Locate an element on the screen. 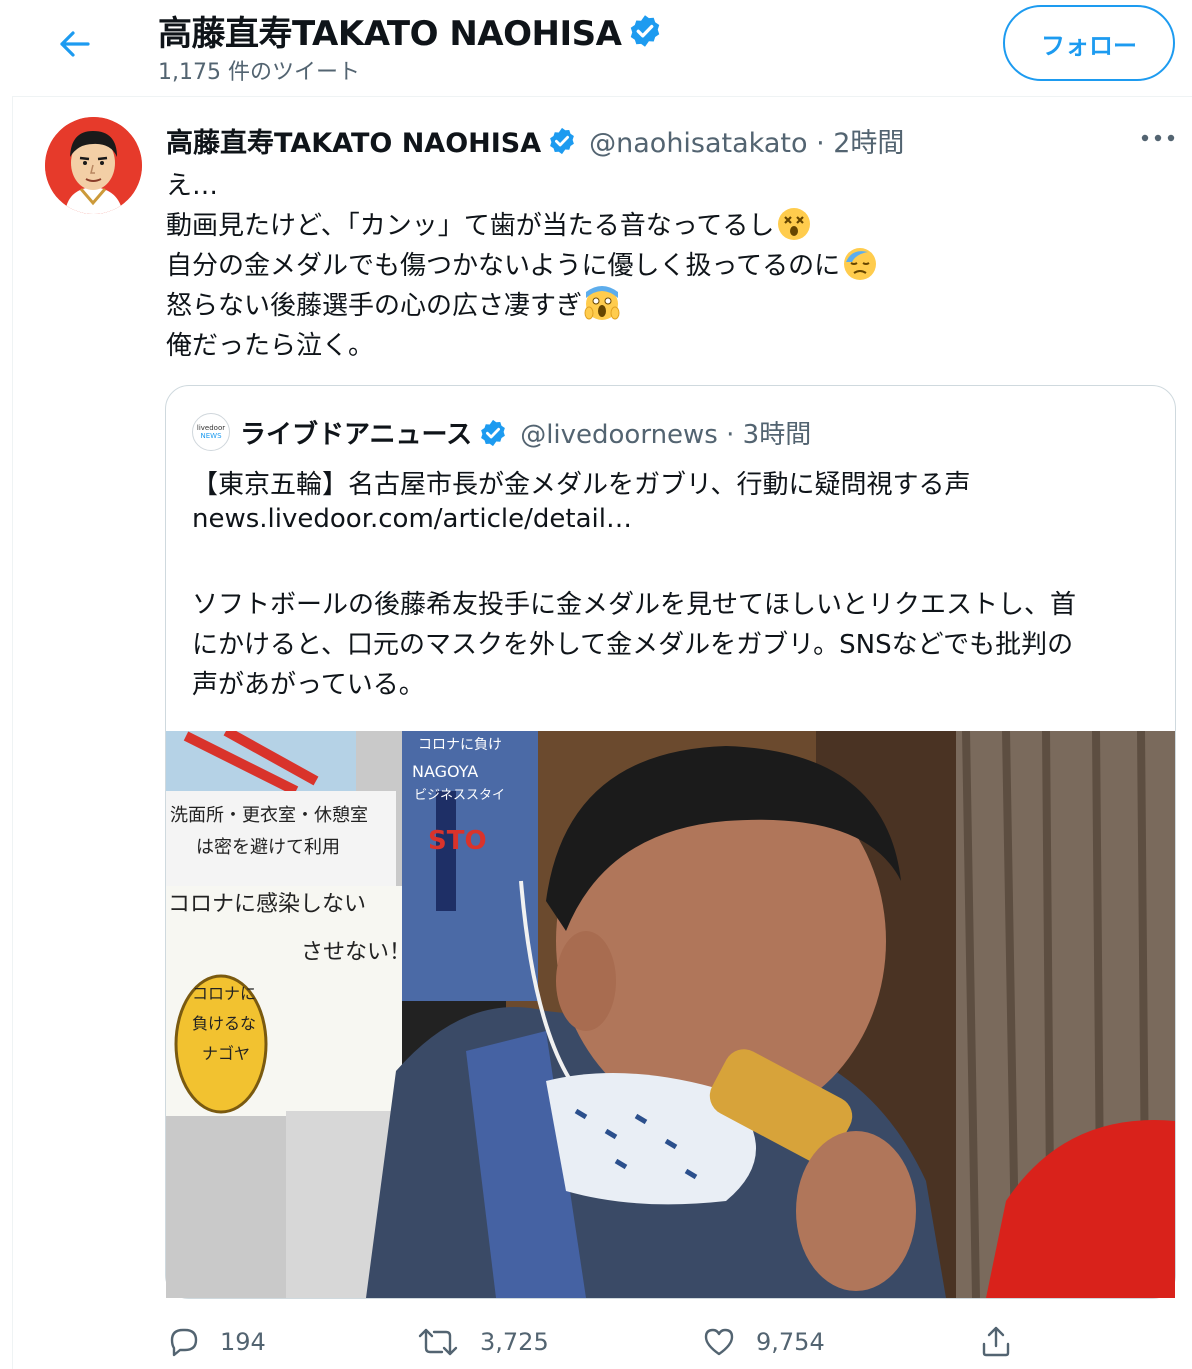  quoted-summary-line: にかけると、口元のマスクを外して金メダルをガブリ。SNSなどでも批判の is located at coordinates (633, 645).